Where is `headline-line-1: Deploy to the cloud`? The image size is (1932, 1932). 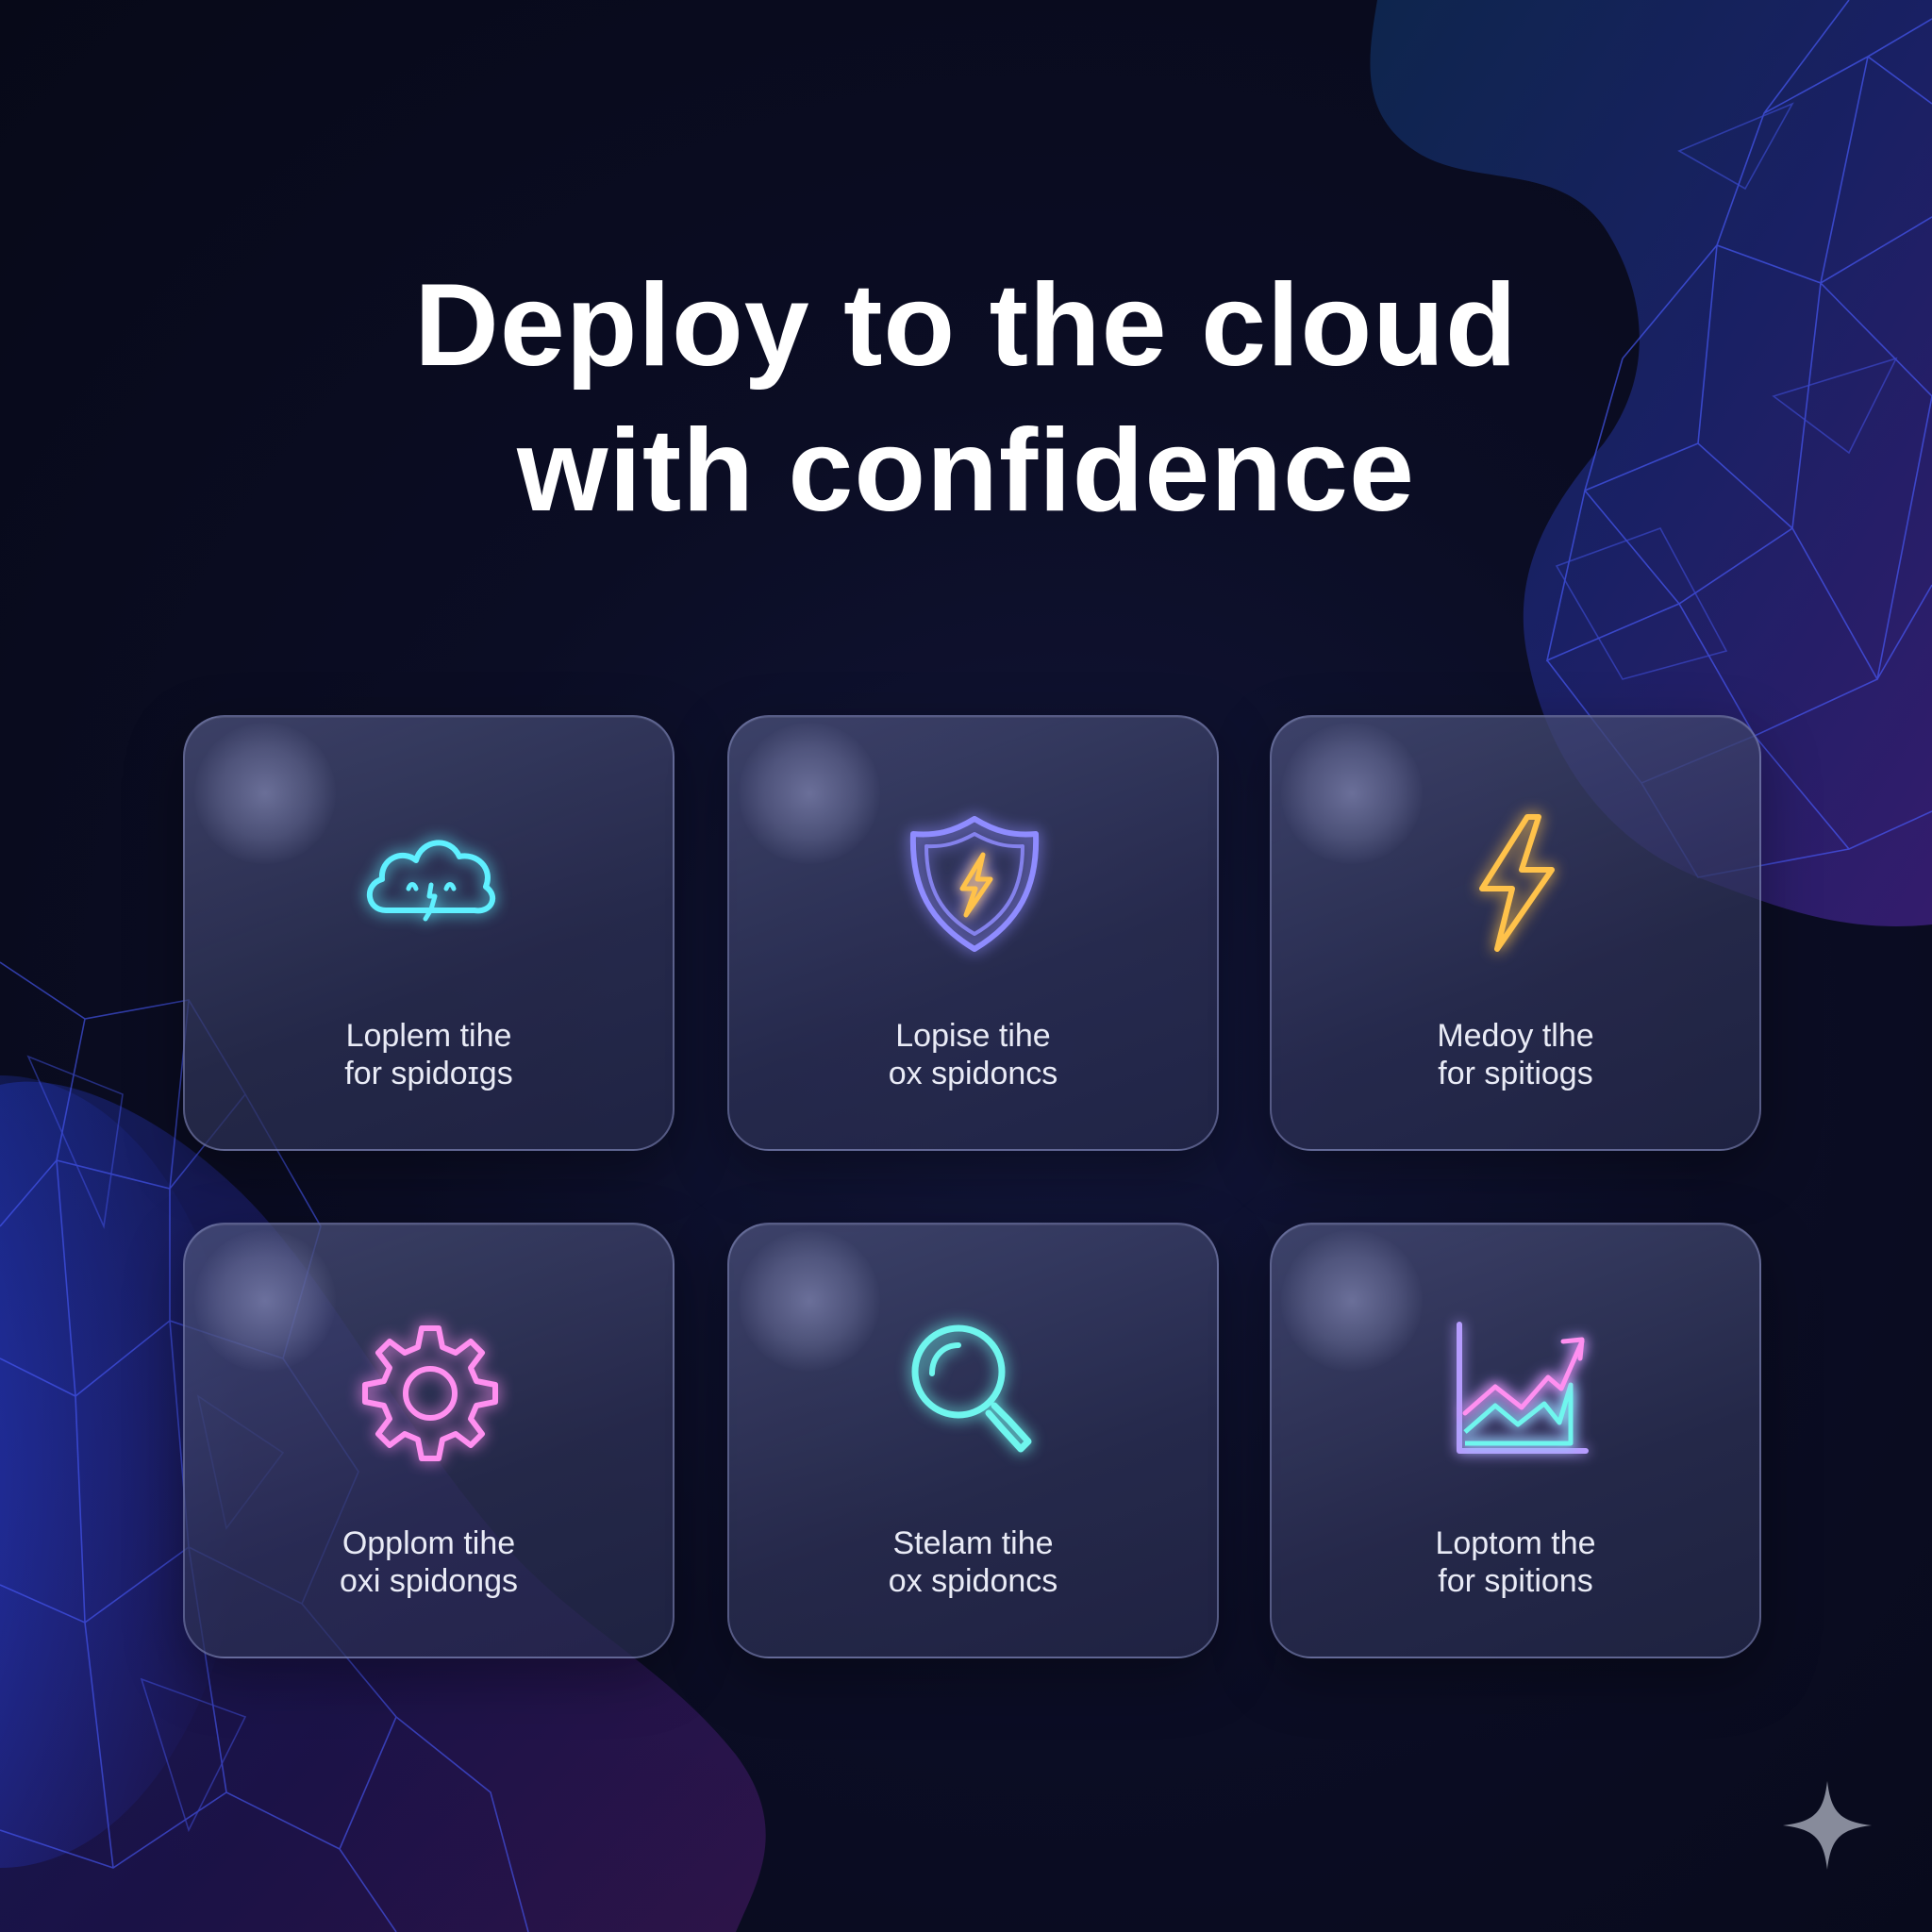
headline-line-1: Deploy to the cloud is located at coordinates (966, 325).